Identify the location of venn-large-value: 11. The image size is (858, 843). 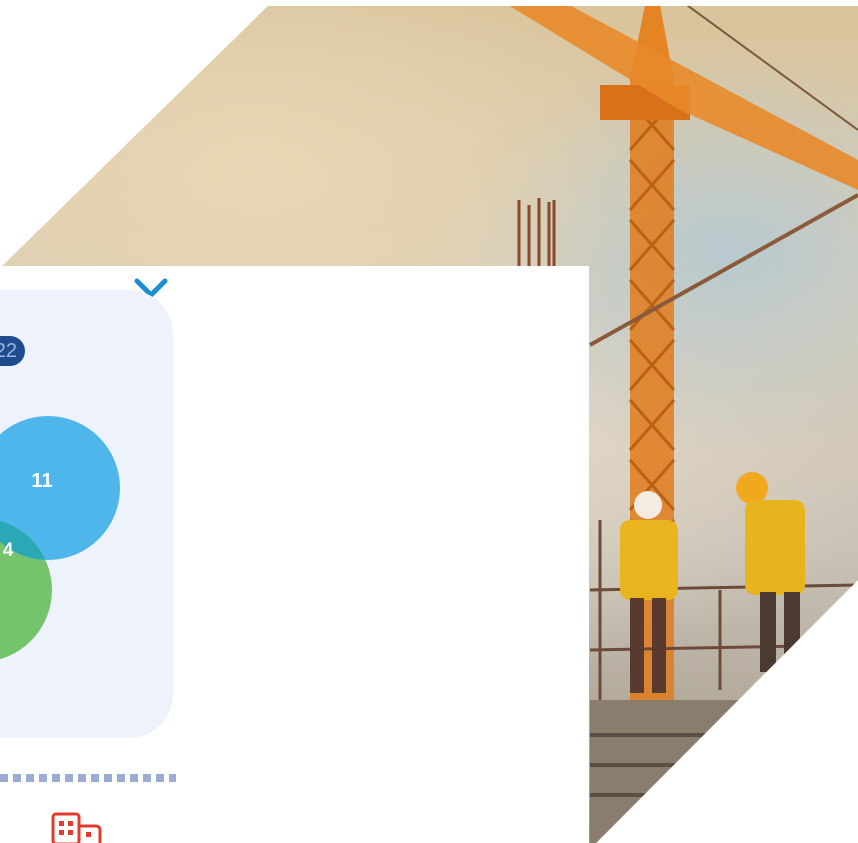
(41, 481).